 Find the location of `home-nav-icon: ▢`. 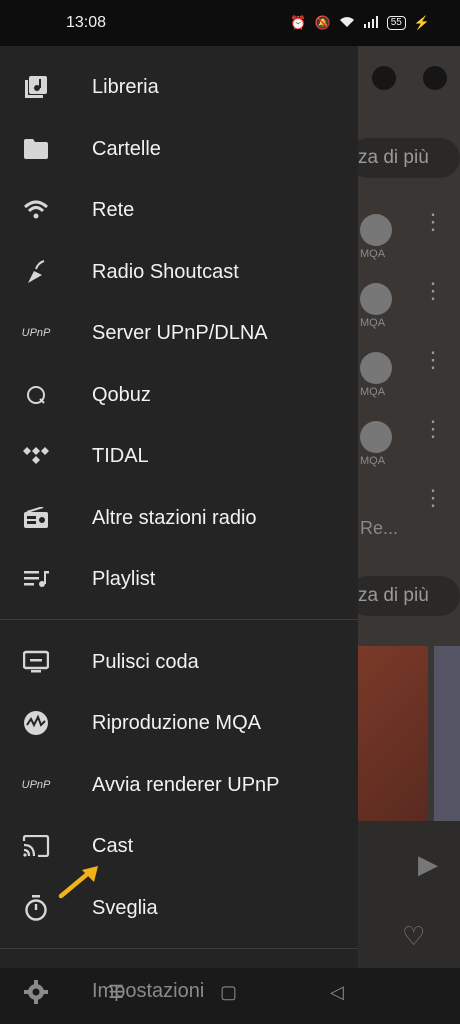

home-nav-icon: ▢ is located at coordinates (228, 992).